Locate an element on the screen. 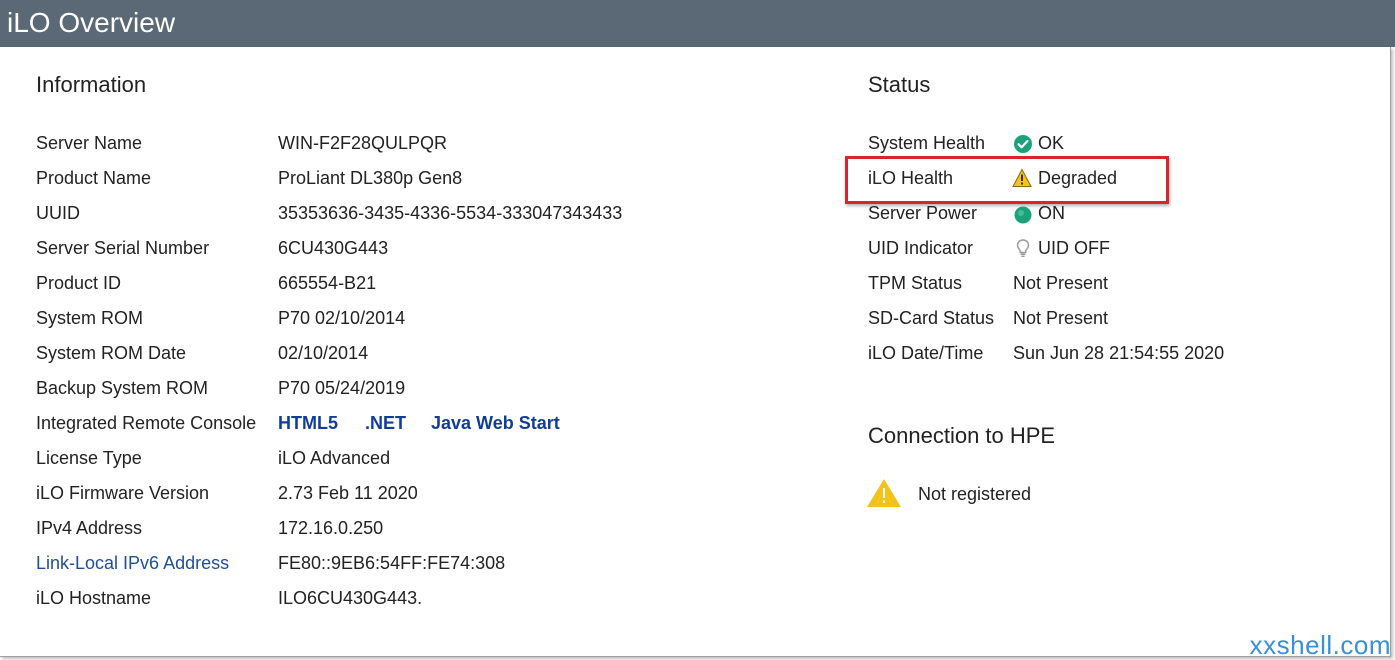 The image size is (1395, 660). serial-number-value: 6CU430G443 is located at coordinates (333, 248).